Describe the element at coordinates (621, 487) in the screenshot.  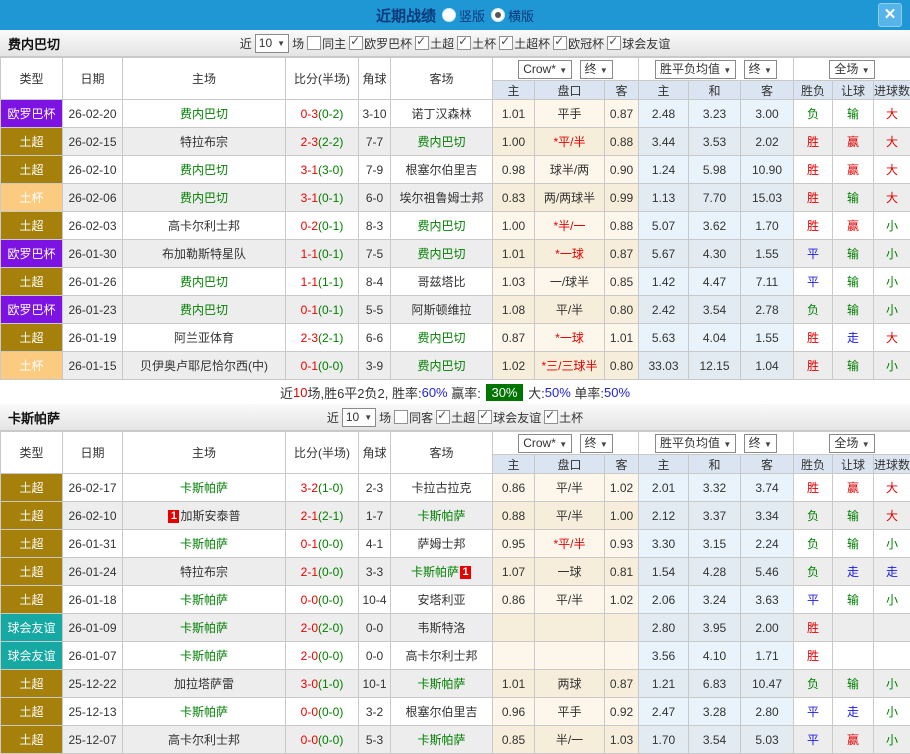
I see `odds-away: 1.02` at that location.